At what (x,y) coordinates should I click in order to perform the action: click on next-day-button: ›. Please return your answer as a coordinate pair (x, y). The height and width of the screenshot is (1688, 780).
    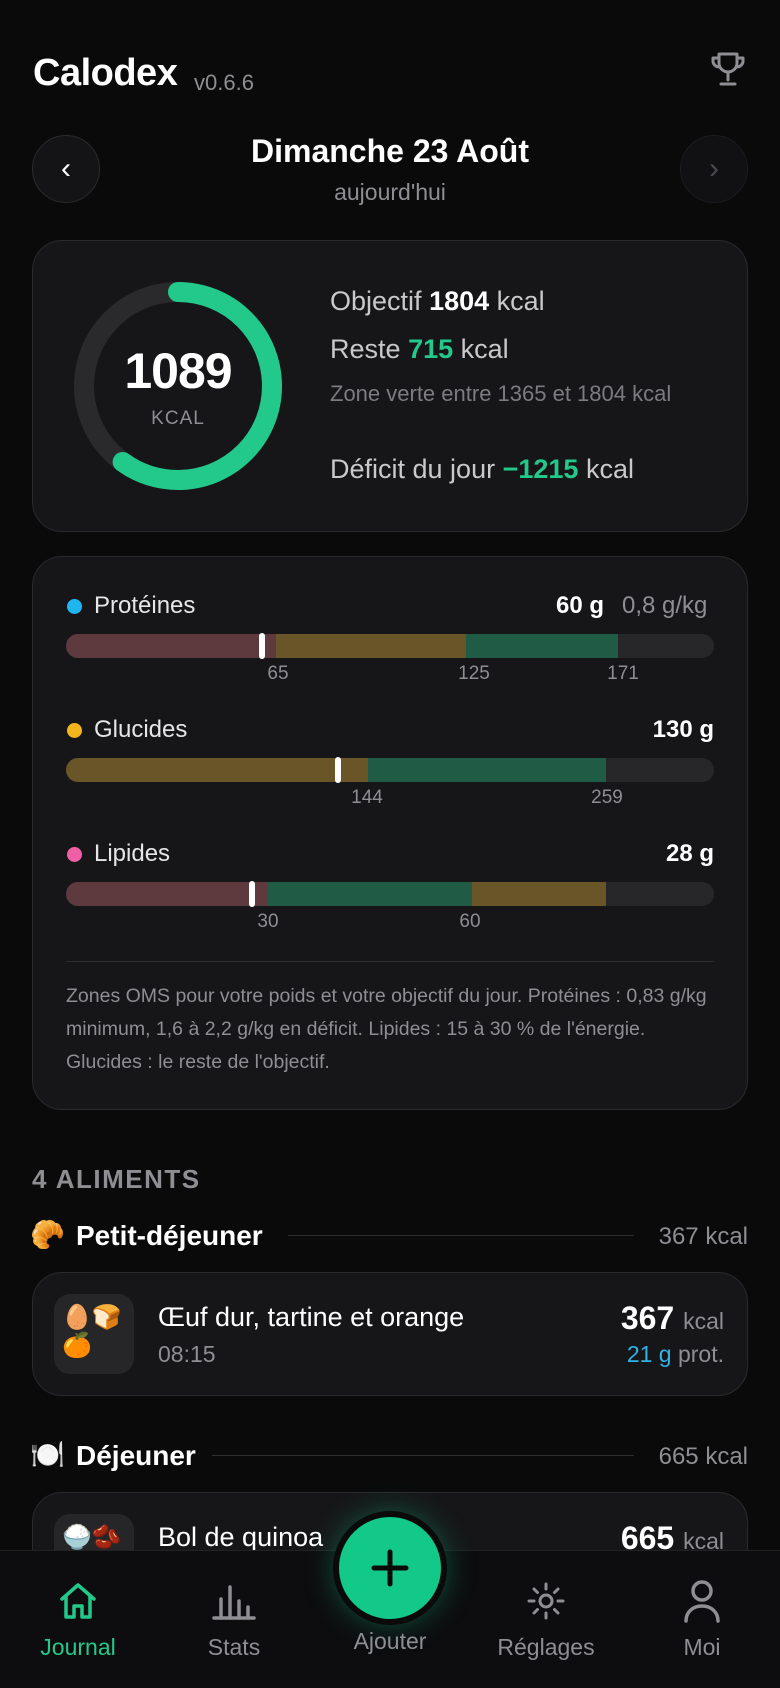
    Looking at the image, I should click on (714, 169).